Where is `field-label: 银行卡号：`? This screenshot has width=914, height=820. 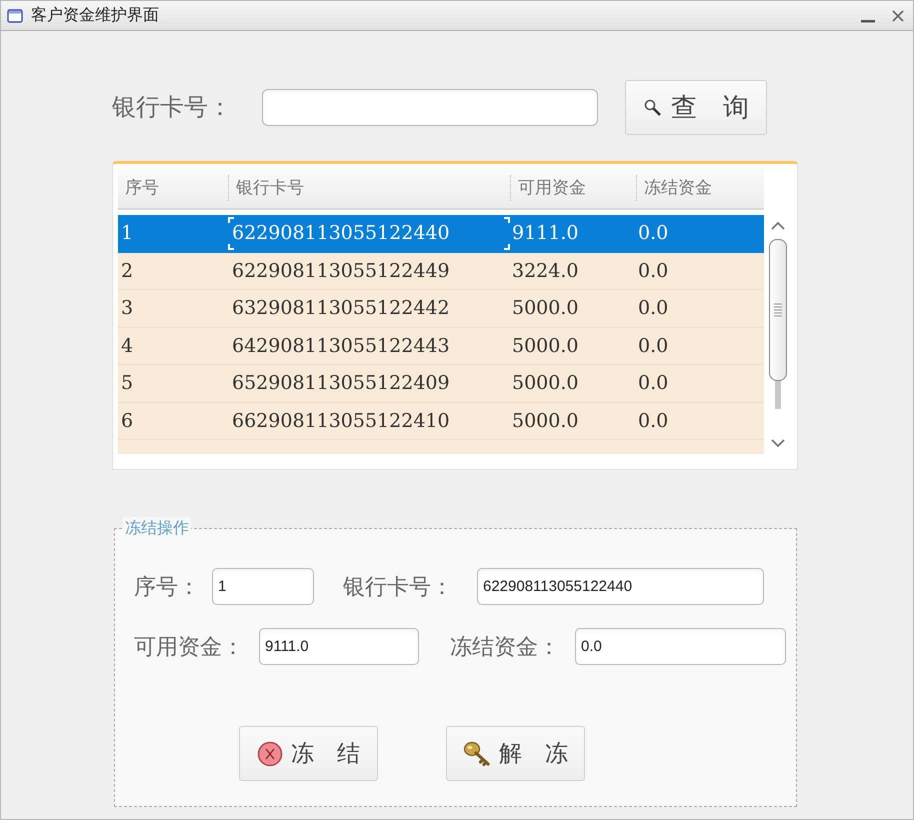 field-label: 银行卡号： is located at coordinates (398, 587).